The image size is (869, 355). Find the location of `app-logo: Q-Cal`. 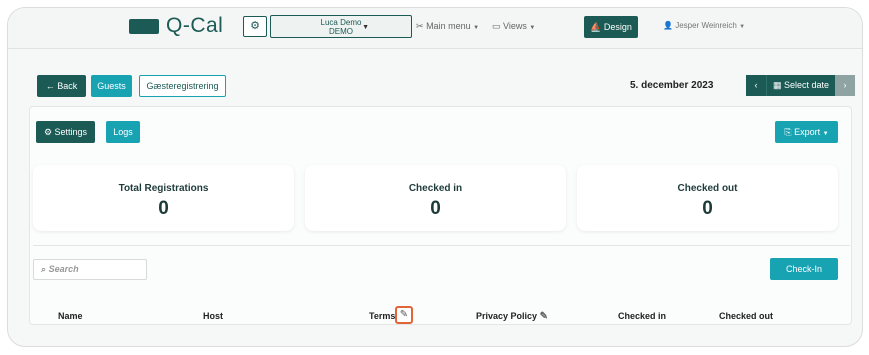

app-logo: Q-Cal is located at coordinates (195, 25).